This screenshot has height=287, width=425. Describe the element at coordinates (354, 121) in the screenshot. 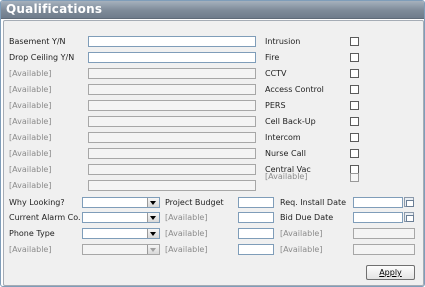

I see `cell-backup-checkbox` at that location.